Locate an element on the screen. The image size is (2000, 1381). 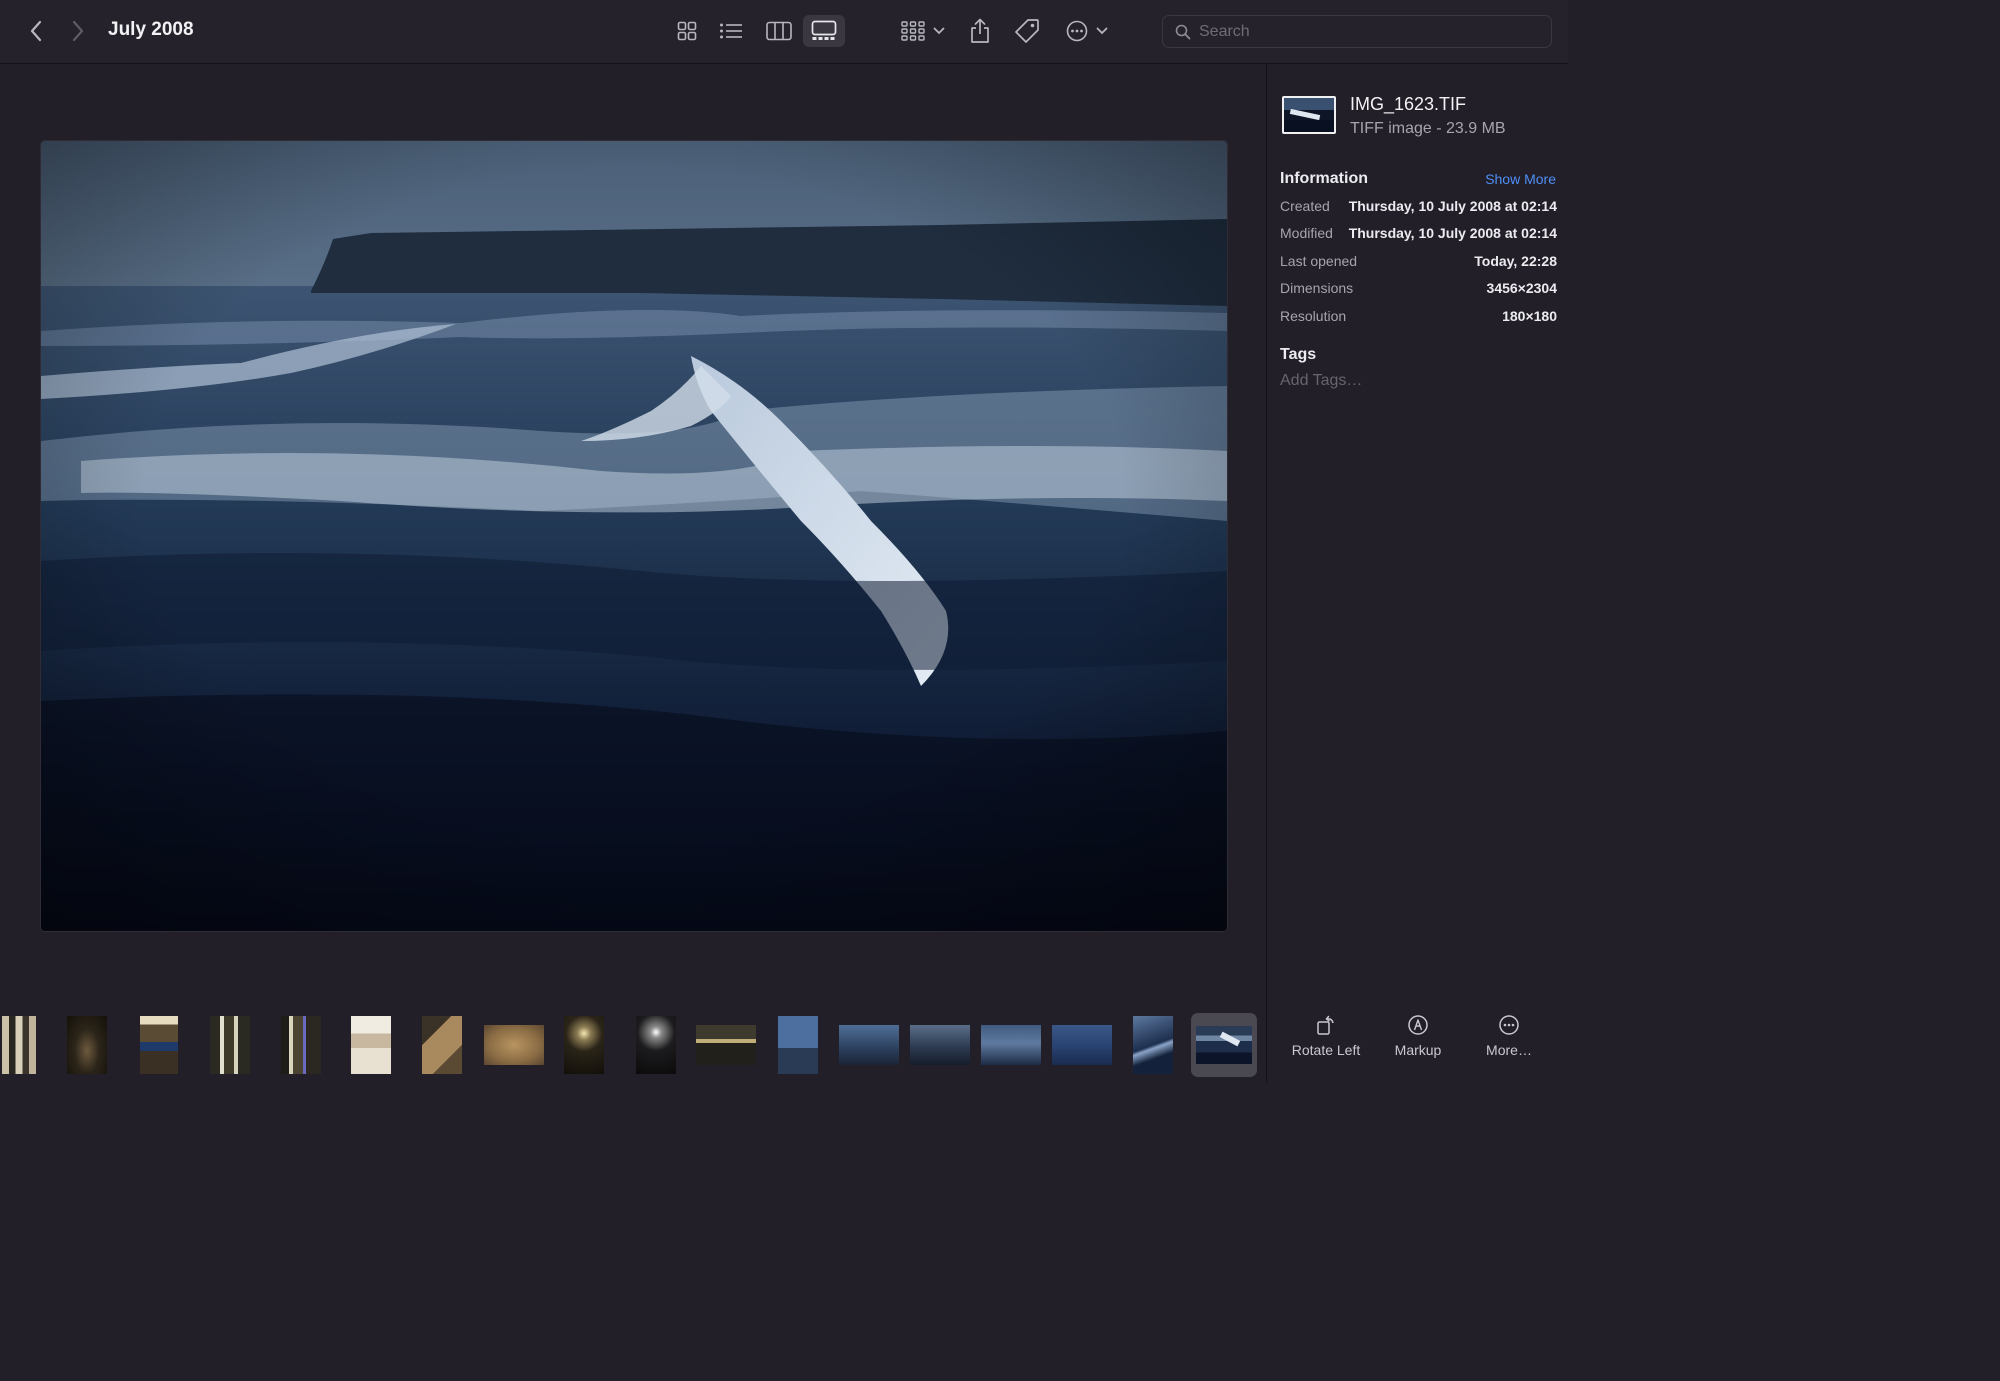
forward-button is located at coordinates (78, 31).